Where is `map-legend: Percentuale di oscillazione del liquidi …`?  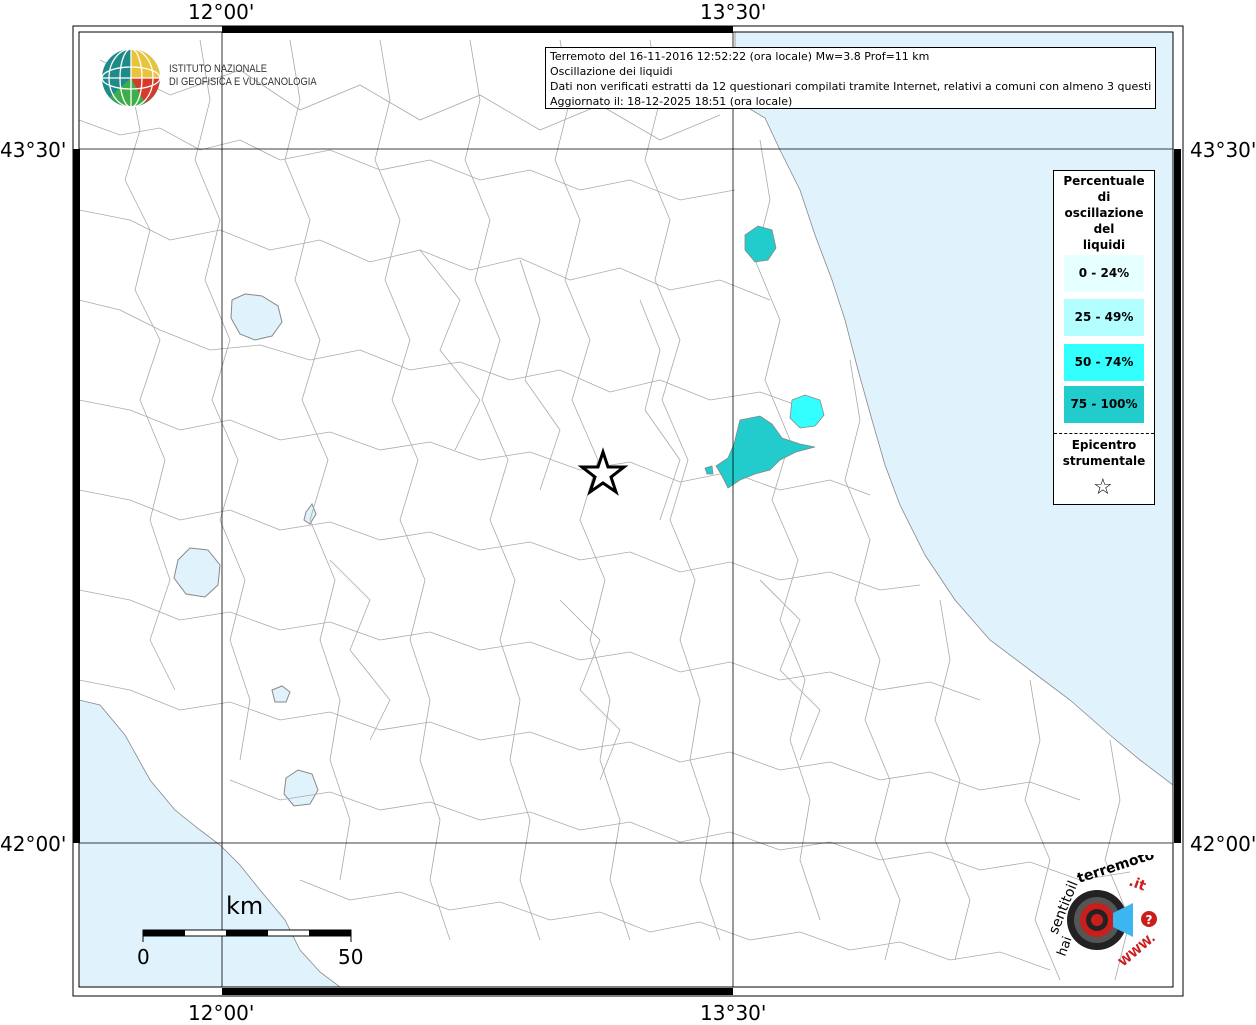
map-legend: Percentuale di oscillazione del liquidi … is located at coordinates (1104, 337).